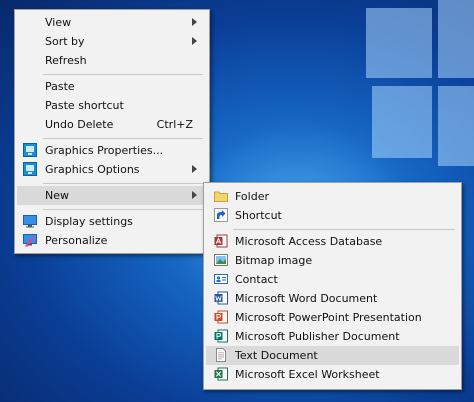 This screenshot has width=474, height=402. Describe the element at coordinates (58, 22) in the screenshot. I see `menu-item-view-label: View` at that location.